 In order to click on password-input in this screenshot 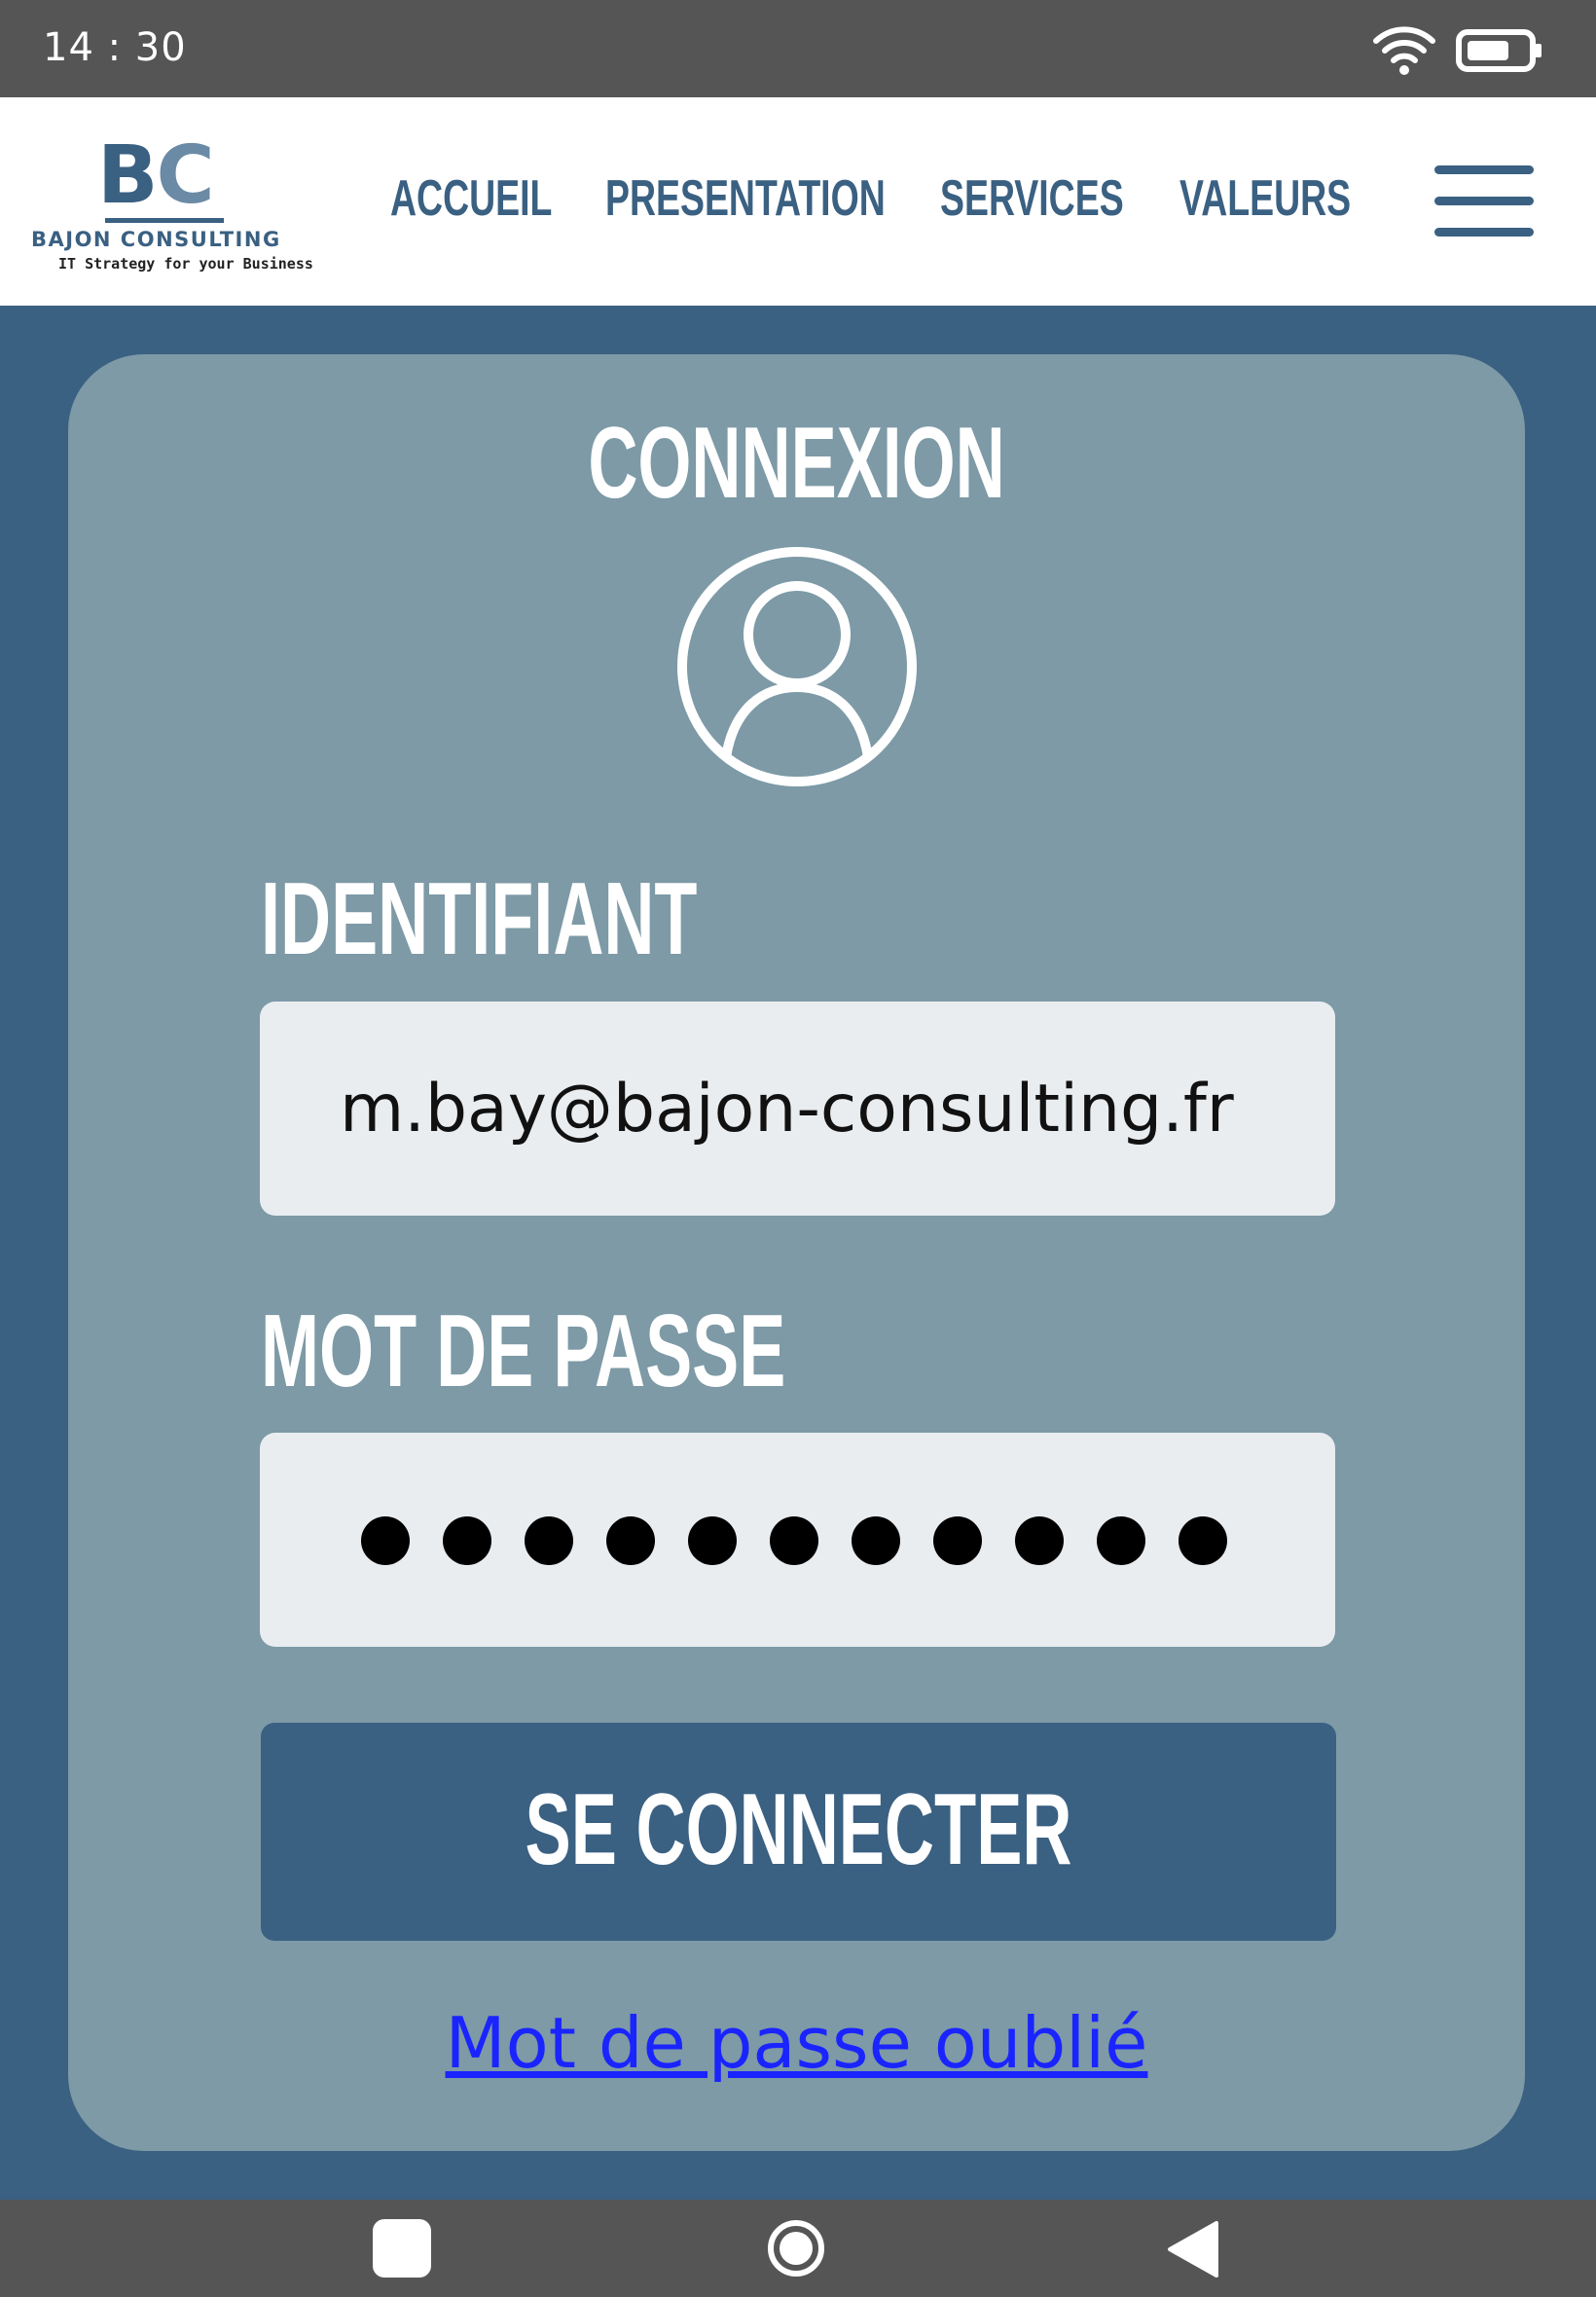, I will do `click(798, 1540)`.